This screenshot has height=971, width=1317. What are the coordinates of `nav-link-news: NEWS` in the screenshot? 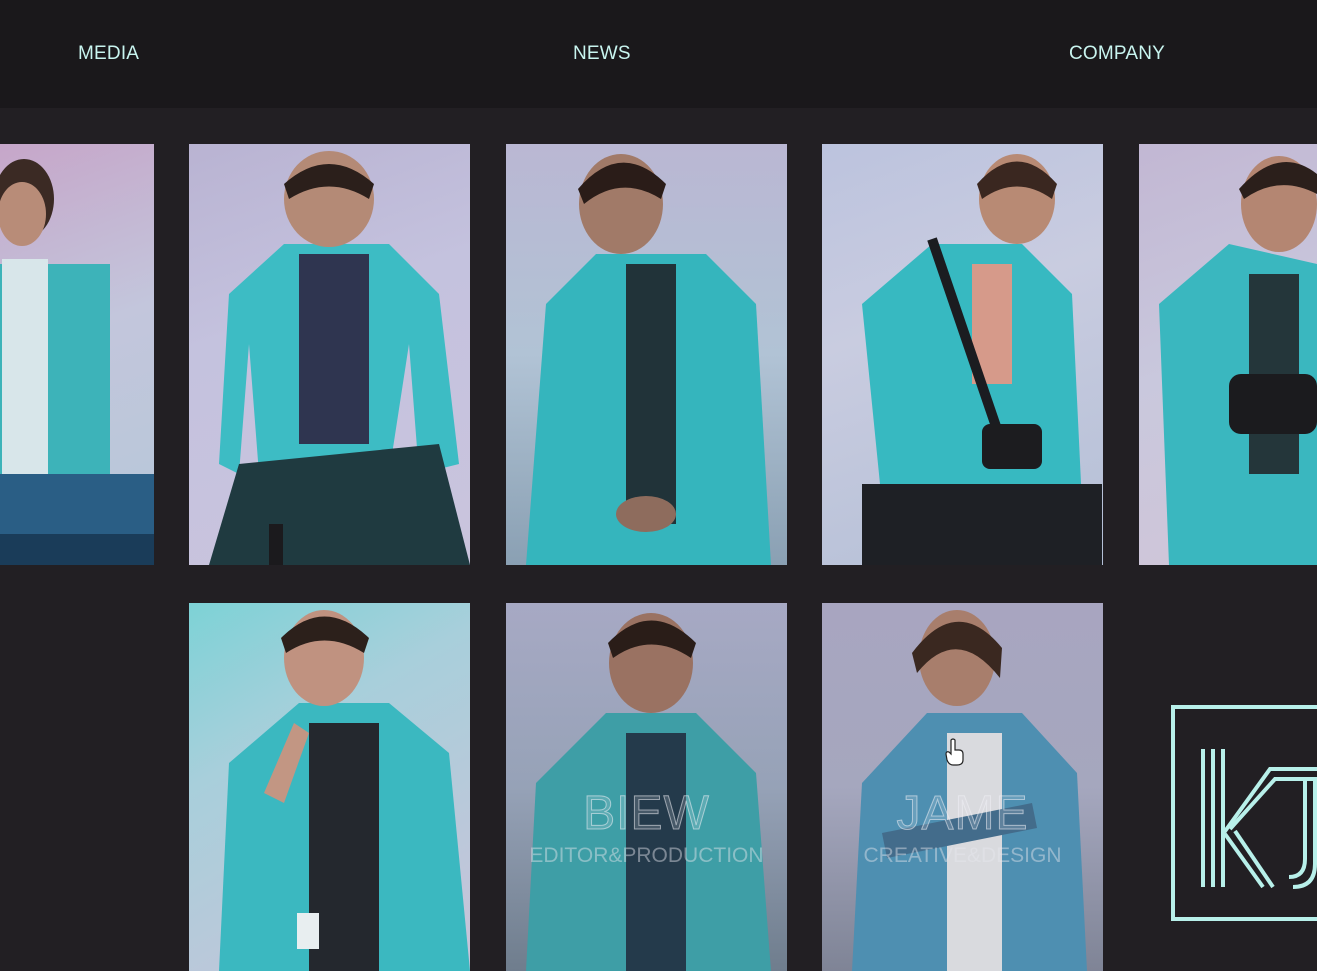 It's located at (602, 54).